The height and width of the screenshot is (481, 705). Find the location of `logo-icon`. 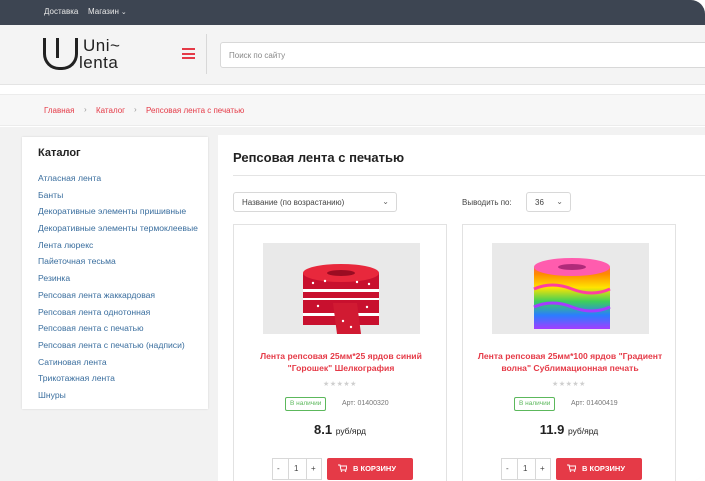

logo-icon is located at coordinates (60, 54).